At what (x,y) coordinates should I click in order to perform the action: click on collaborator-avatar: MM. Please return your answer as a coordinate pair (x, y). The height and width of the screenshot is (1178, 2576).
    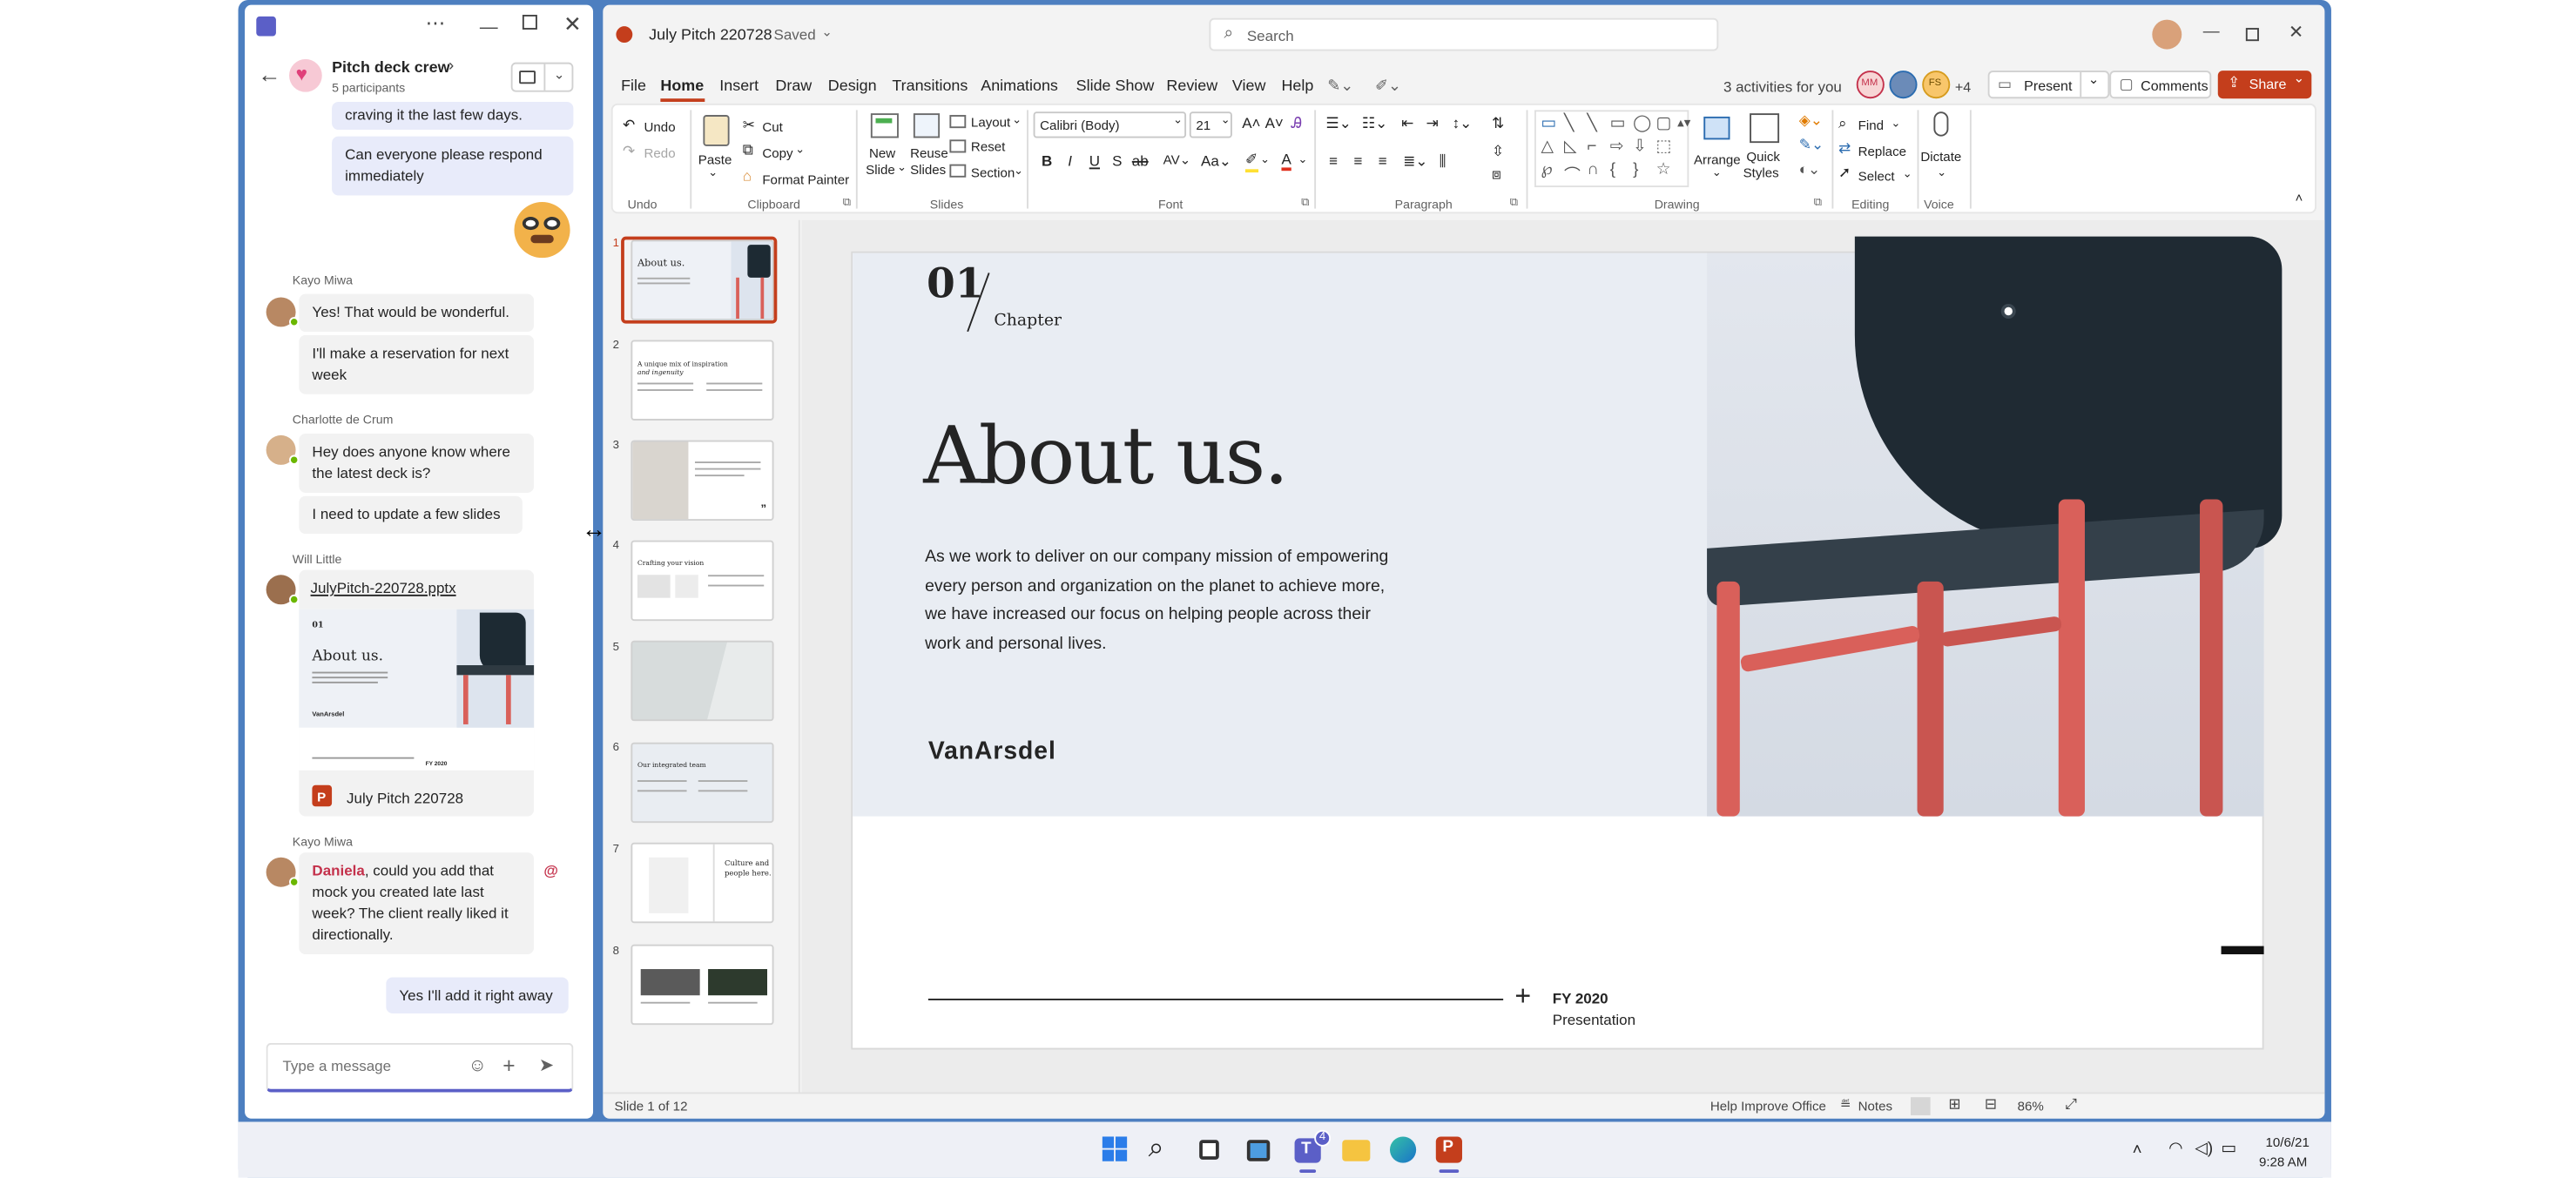
    Looking at the image, I should click on (1871, 85).